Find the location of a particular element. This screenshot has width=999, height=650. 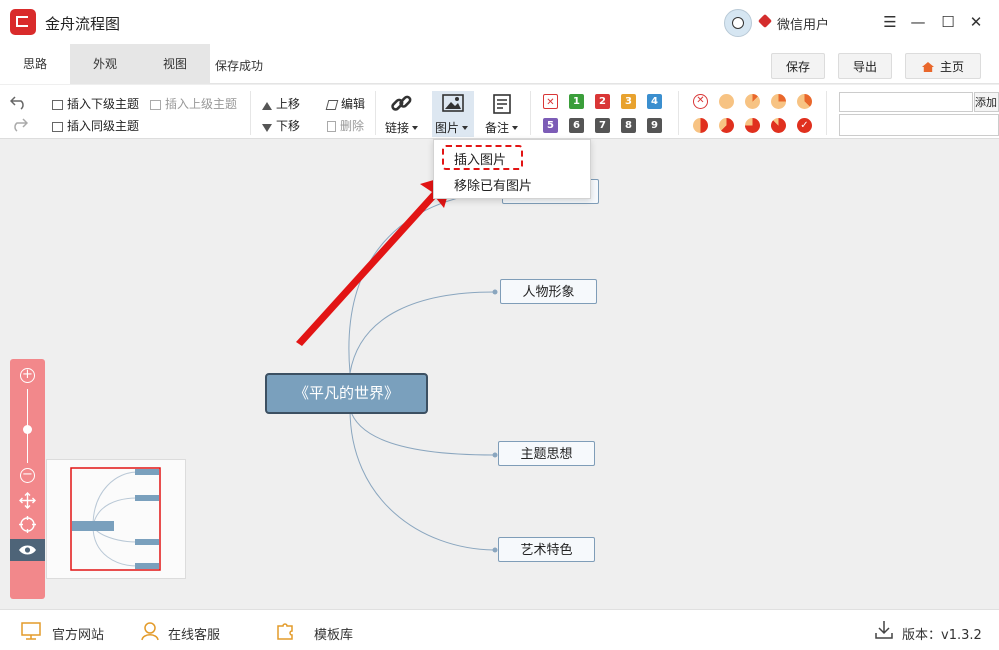

image-icon is located at coordinates (453, 103).